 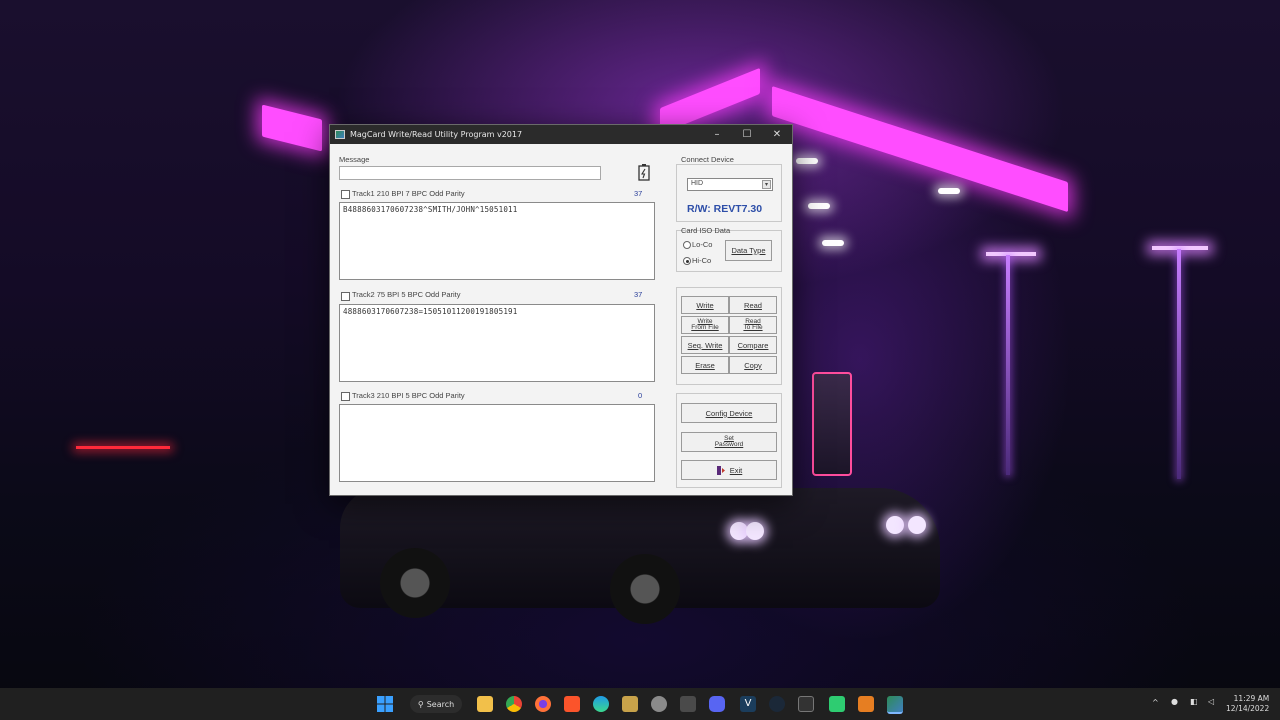 What do you see at coordinates (753, 365) in the screenshot?
I see `copy-button: Copy` at bounding box center [753, 365].